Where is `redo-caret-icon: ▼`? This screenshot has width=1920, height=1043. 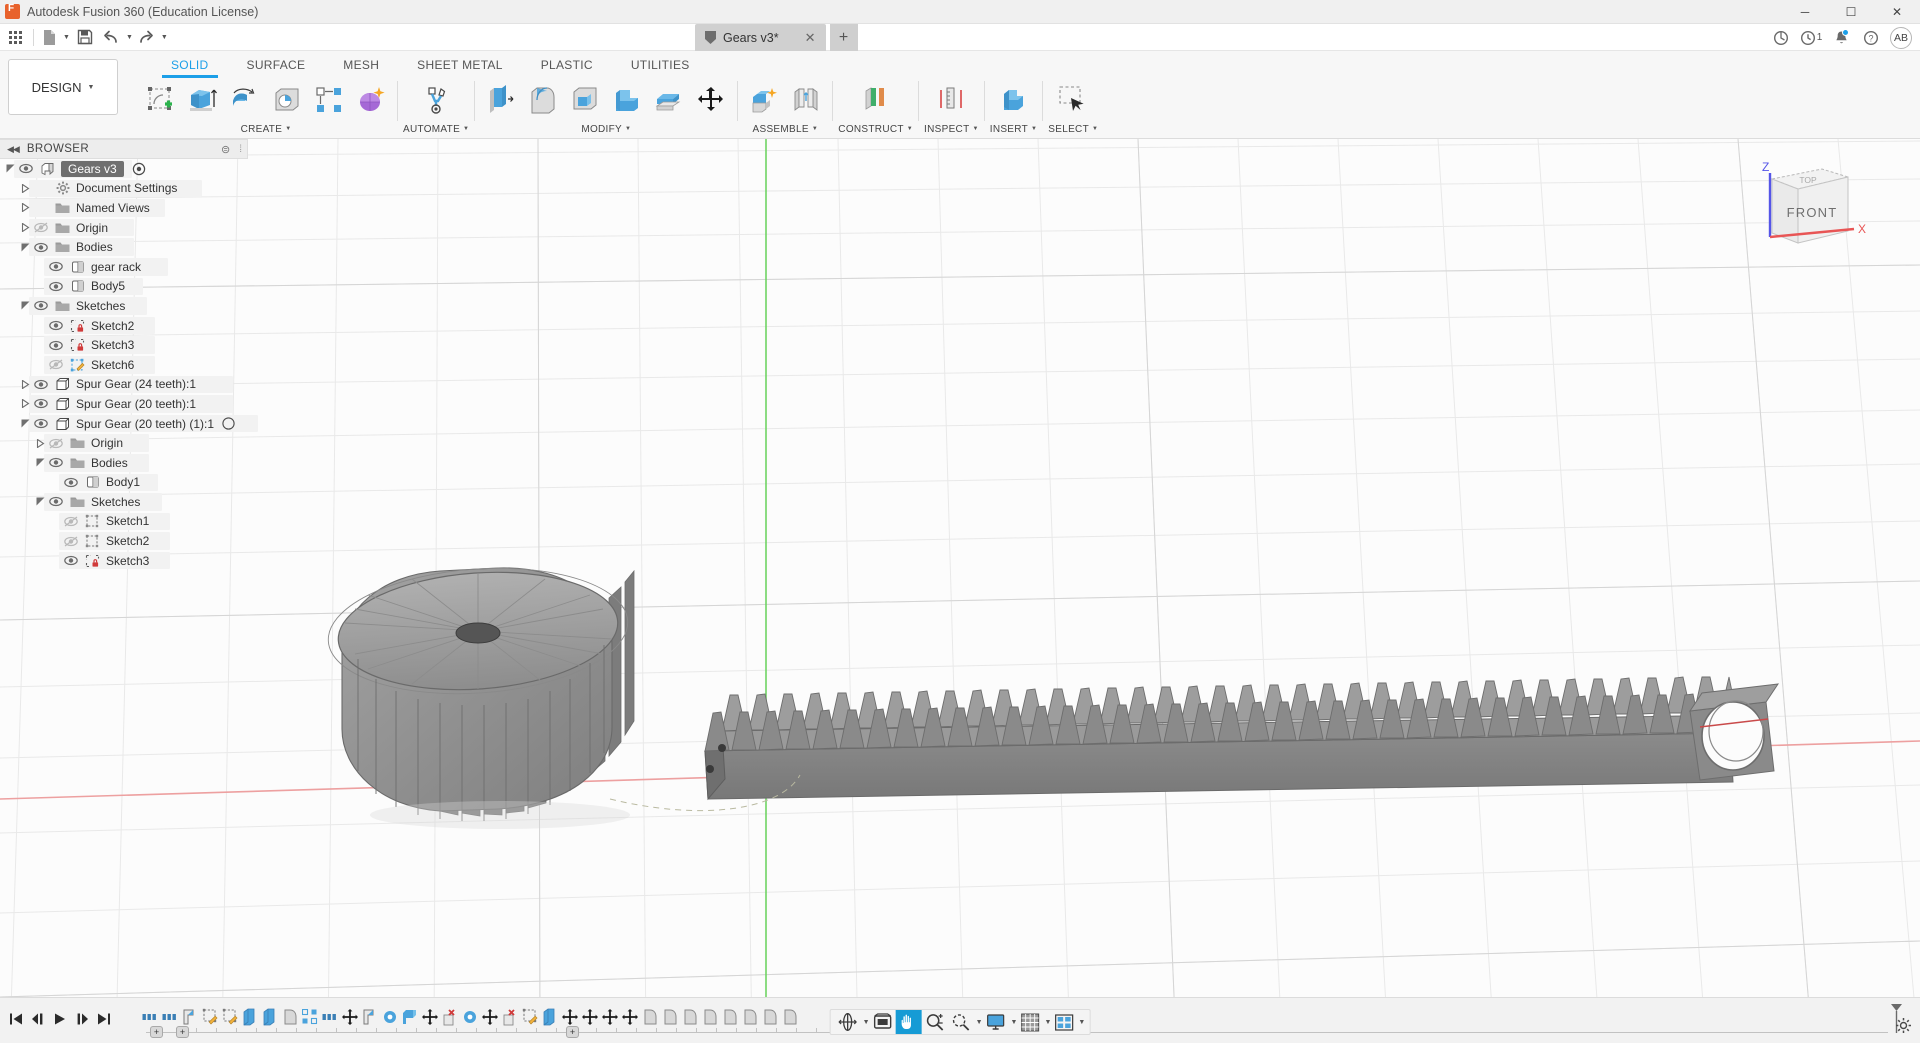 redo-caret-icon: ▼ is located at coordinates (164, 37).